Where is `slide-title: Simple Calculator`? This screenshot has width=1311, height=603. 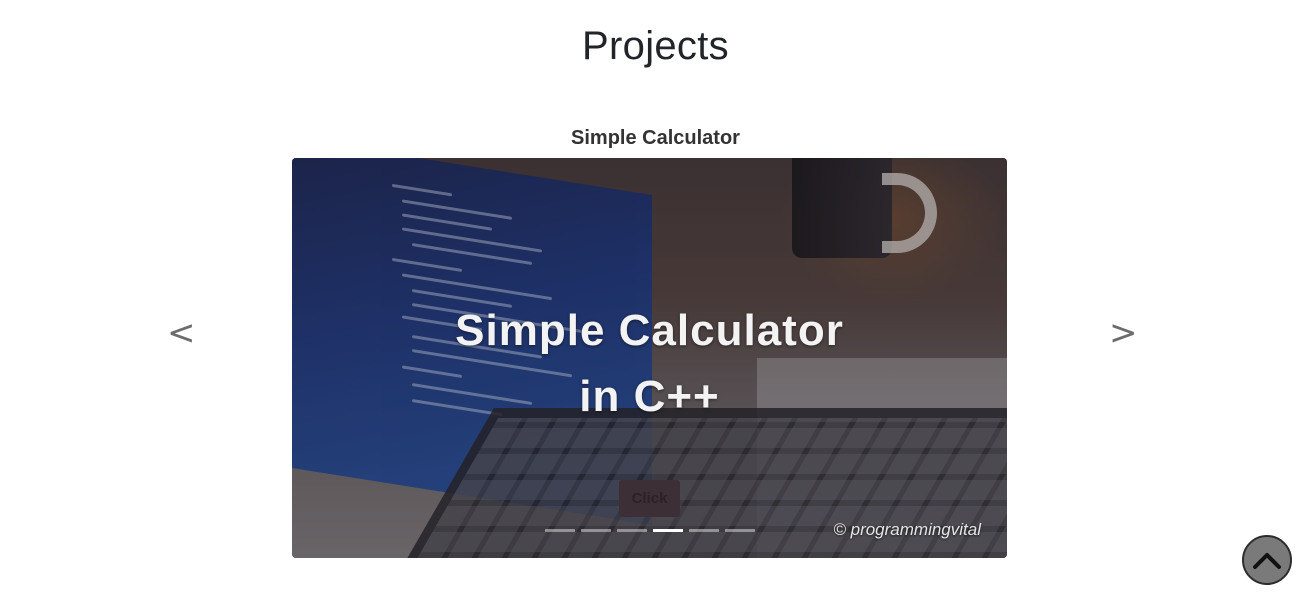 slide-title: Simple Calculator is located at coordinates (655, 138).